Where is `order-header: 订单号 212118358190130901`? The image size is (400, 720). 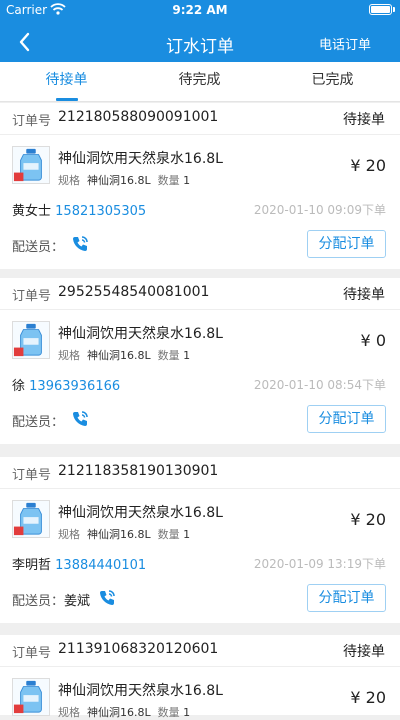 order-header: 订单号 212118358190130901 is located at coordinates (200, 473).